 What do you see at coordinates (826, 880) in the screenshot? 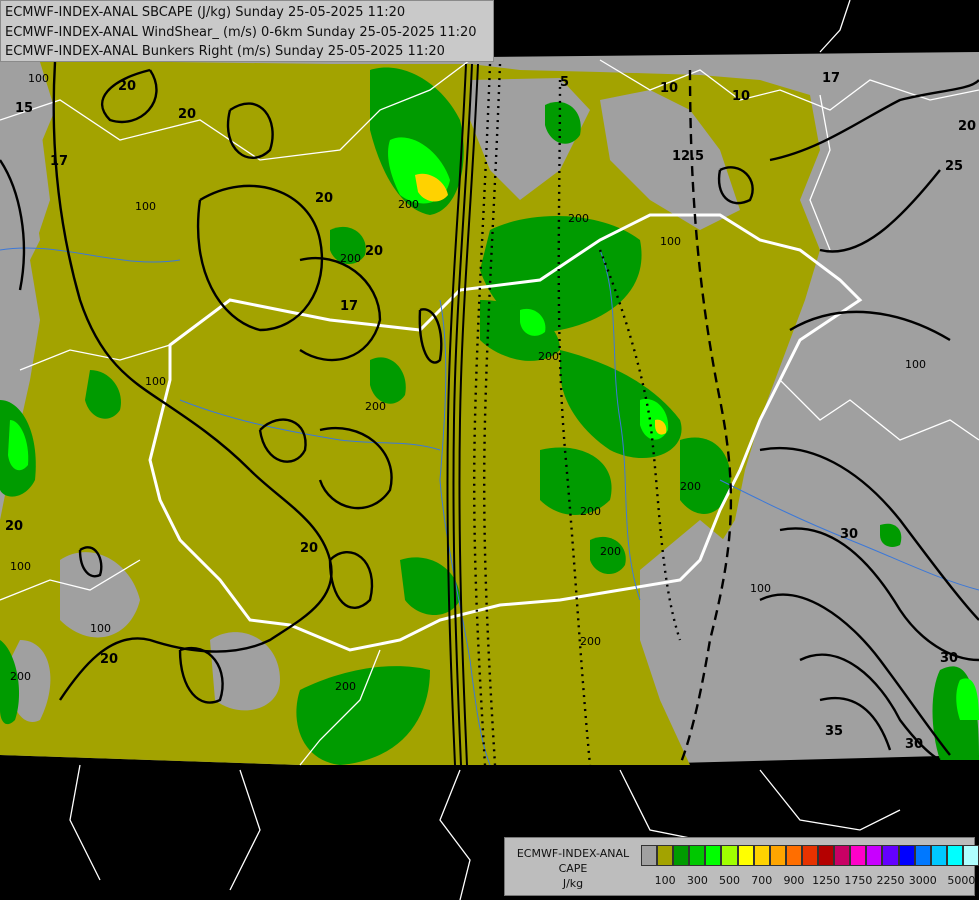
I see `legend-tick-label: 1250` at bounding box center [826, 880].